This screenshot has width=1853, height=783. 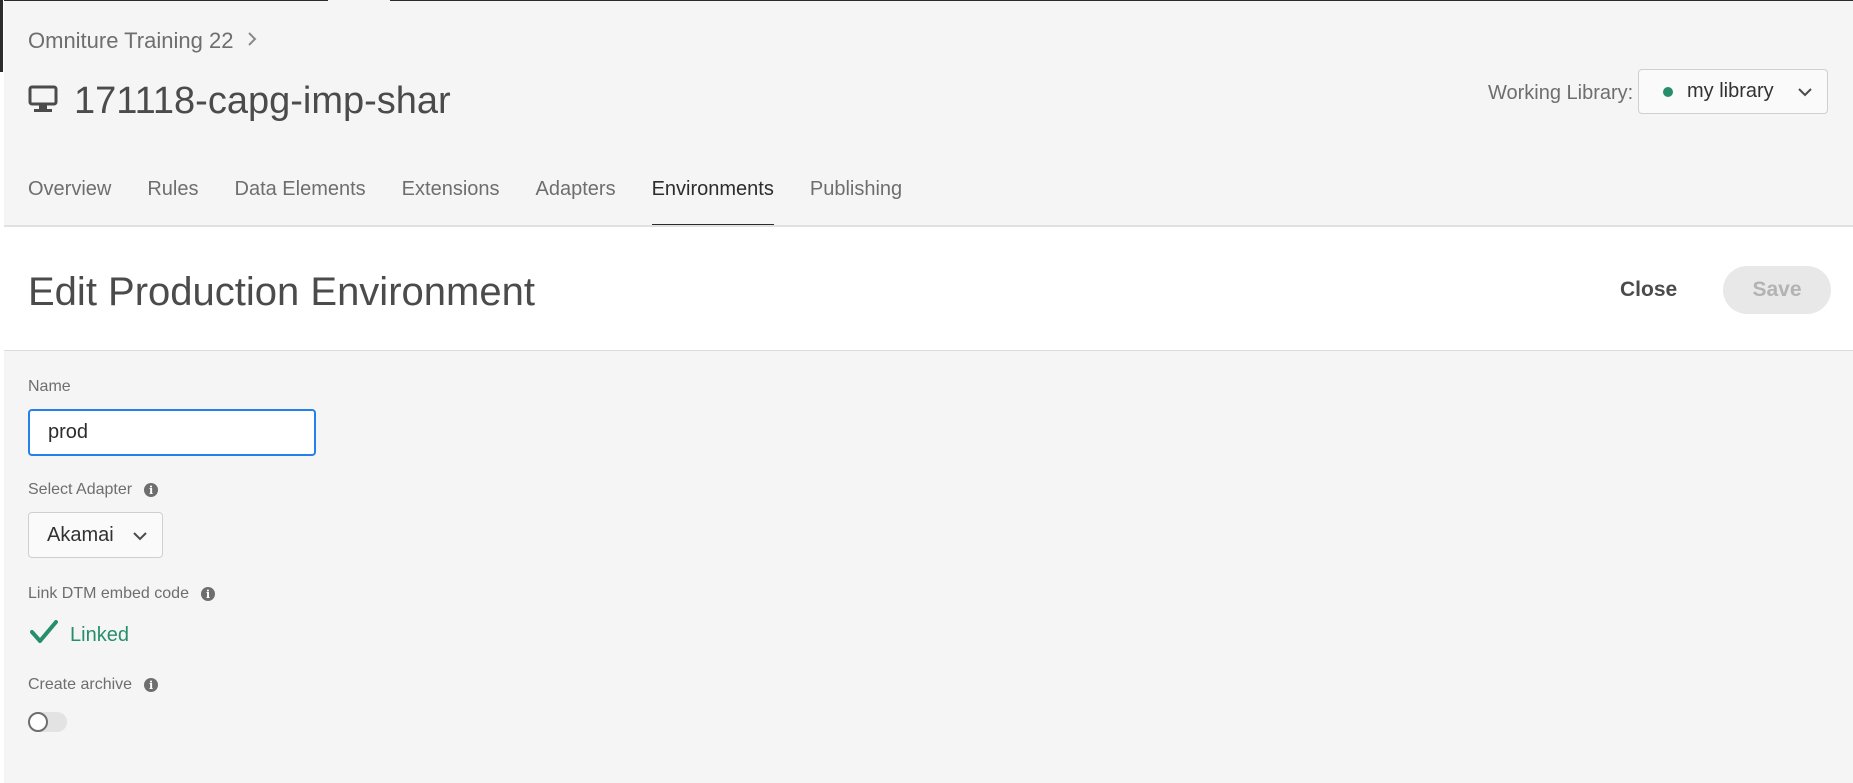 I want to click on property-title: 171118-capg-imp-shar, so click(x=239, y=101).